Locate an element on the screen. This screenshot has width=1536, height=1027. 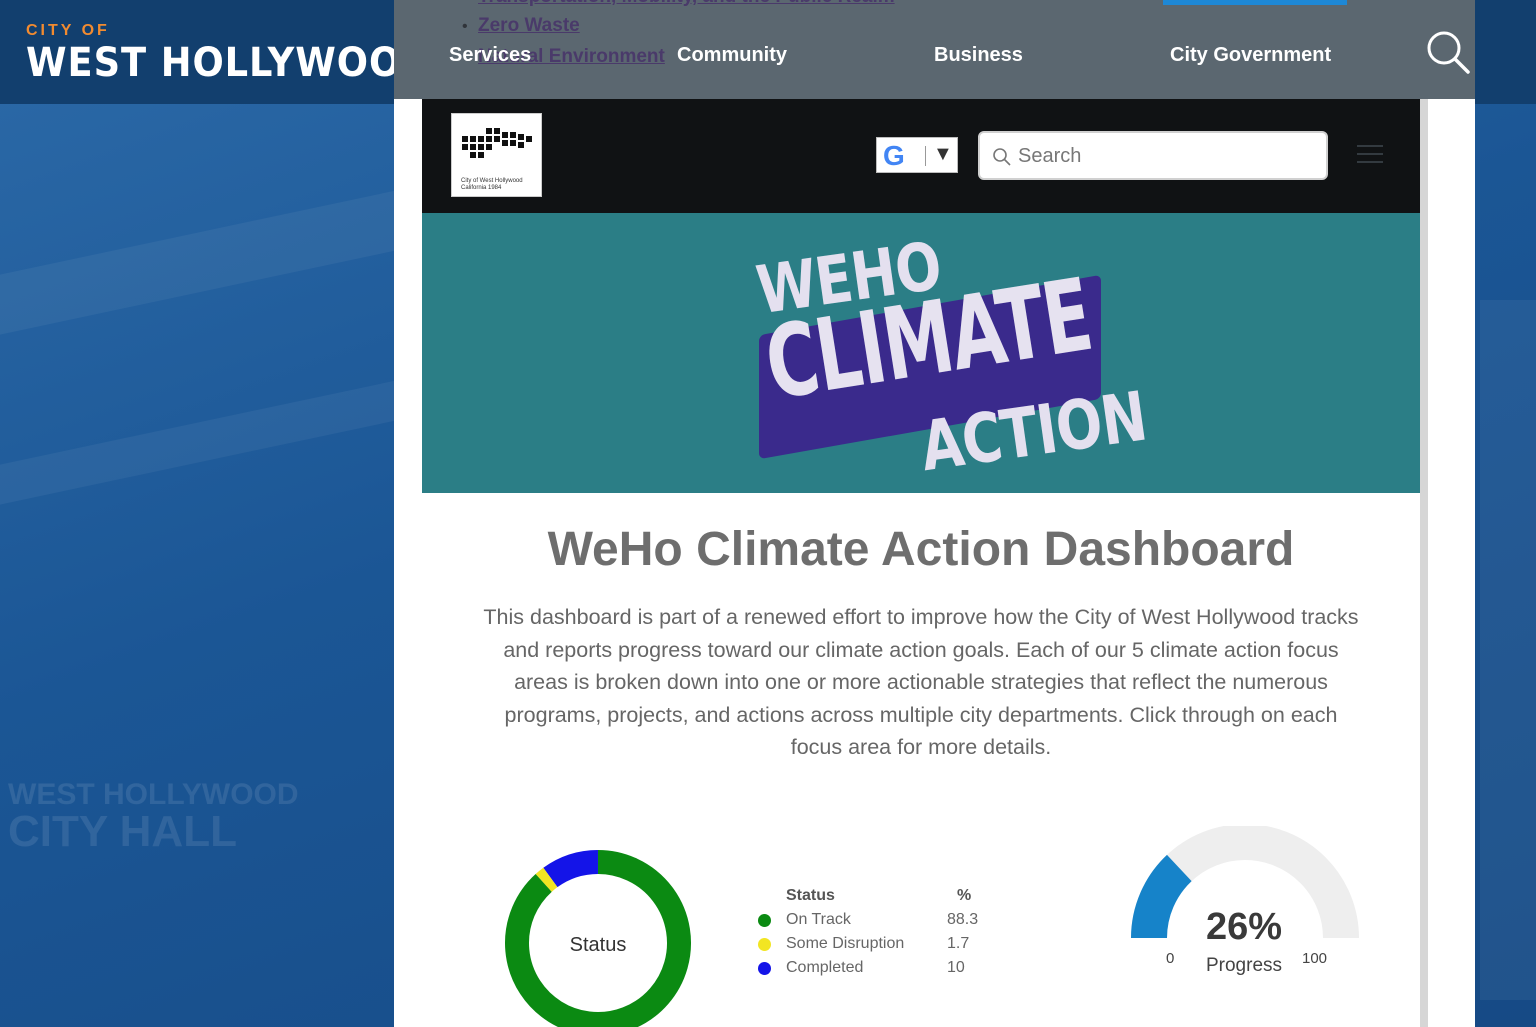
gauge-min-label: 0 is located at coordinates (1170, 958).